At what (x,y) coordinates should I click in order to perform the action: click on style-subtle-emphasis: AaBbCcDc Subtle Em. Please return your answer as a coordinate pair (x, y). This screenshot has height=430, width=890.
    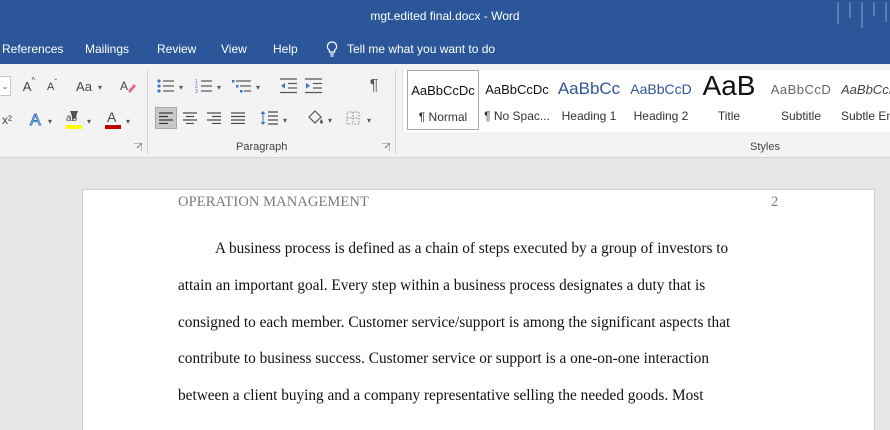
    Looking at the image, I should click on (864, 100).